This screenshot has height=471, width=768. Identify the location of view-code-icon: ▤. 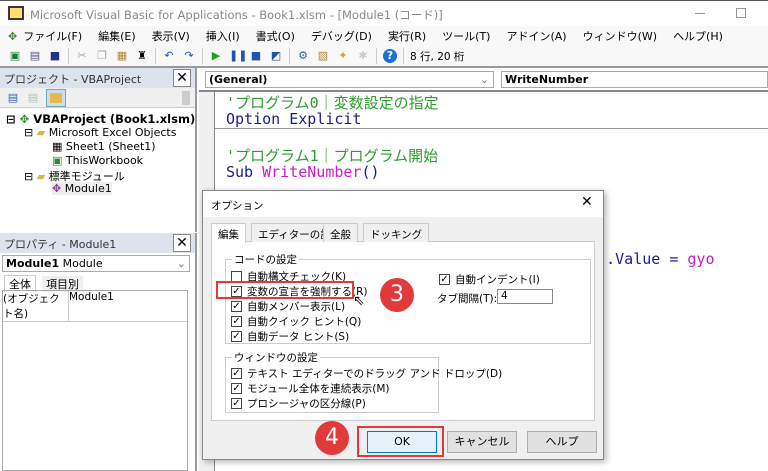
(13, 98).